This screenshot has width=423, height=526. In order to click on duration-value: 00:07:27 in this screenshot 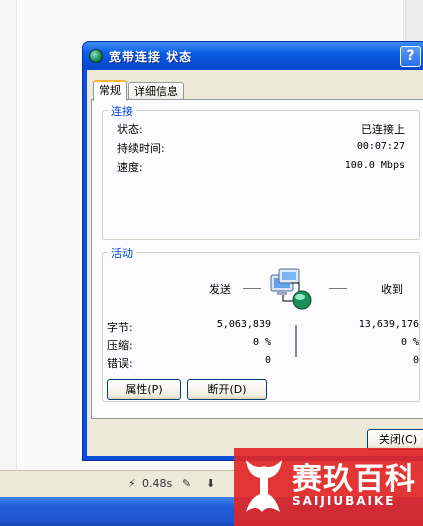, I will do `click(380, 146)`.